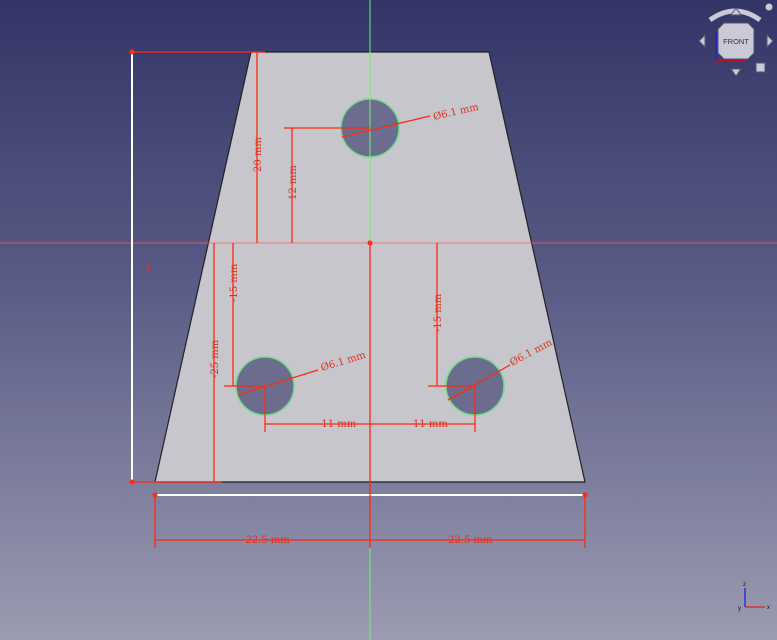 Image resolution: width=777 pixels, height=640 pixels. Describe the element at coordinates (258, 154) in the screenshot. I see `dim-height-top: 20 mm` at that location.